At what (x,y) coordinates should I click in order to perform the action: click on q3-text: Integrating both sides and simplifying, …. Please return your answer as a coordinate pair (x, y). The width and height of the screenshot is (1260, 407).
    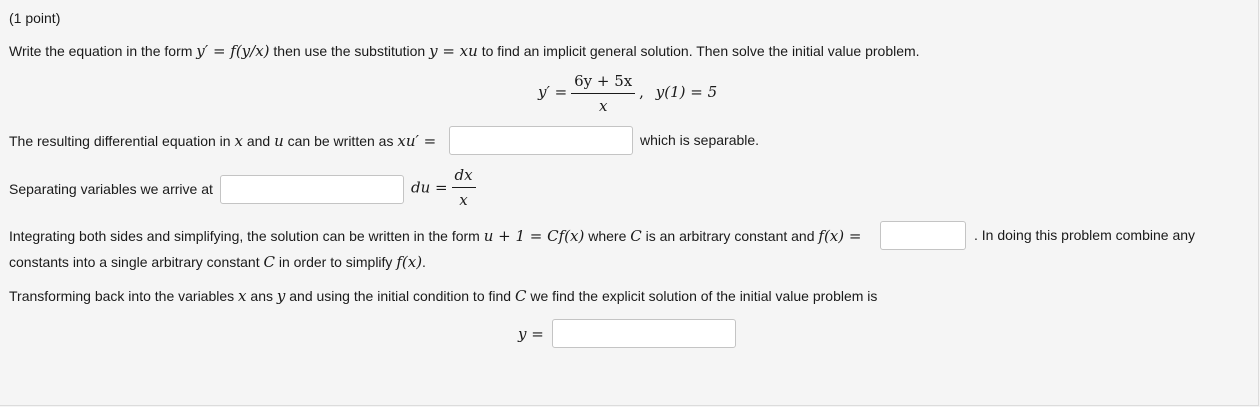
    Looking at the image, I should click on (435, 236).